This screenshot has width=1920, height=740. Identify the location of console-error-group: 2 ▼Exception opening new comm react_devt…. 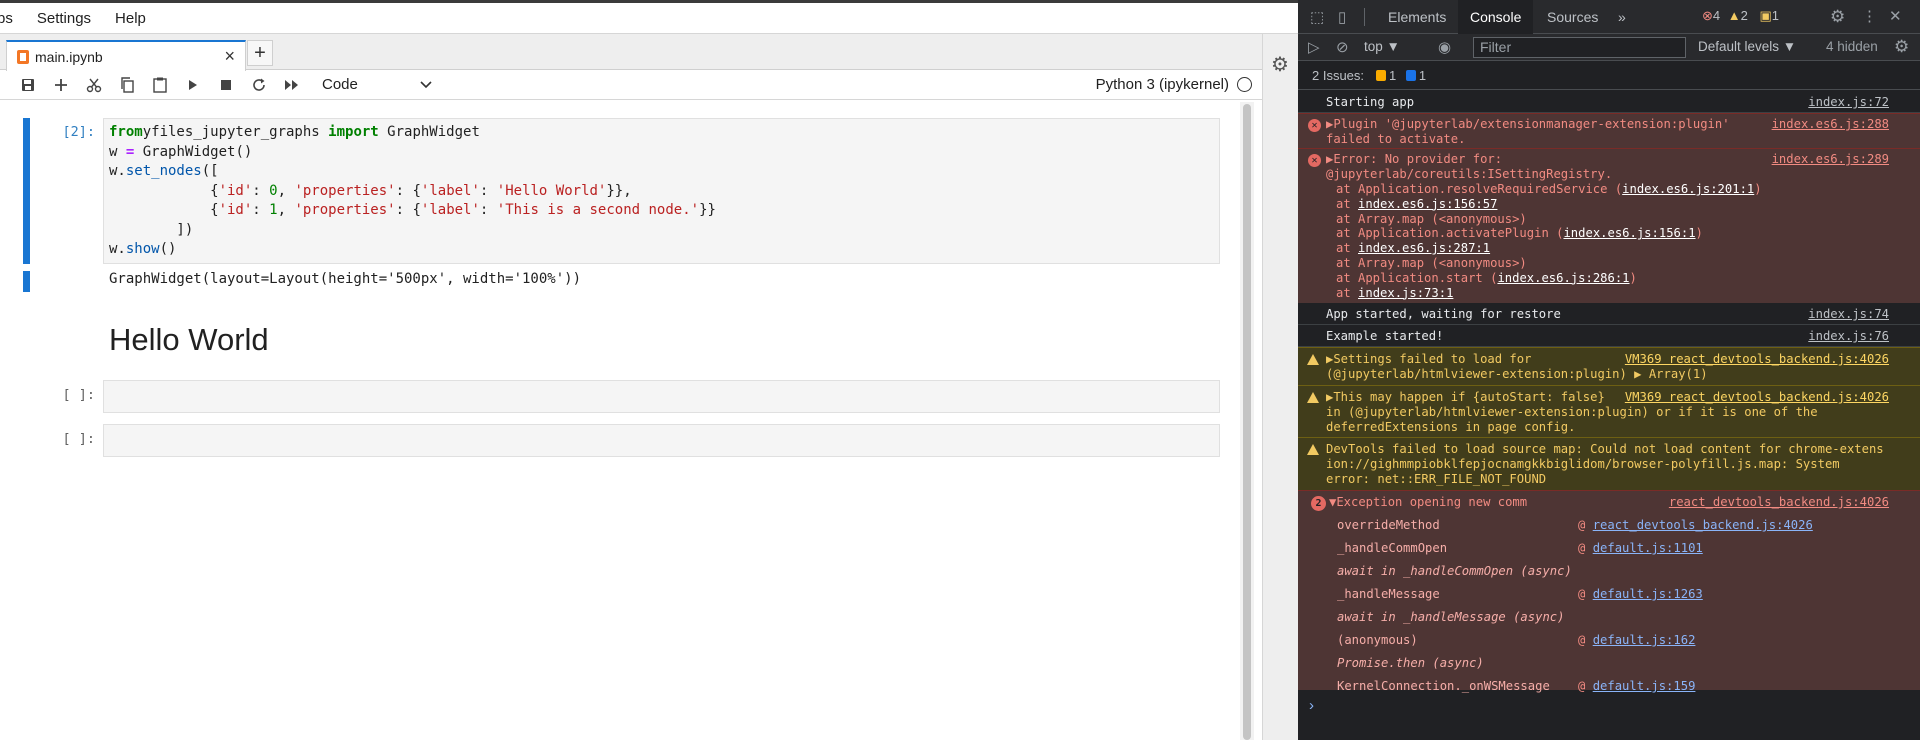
(1609, 591).